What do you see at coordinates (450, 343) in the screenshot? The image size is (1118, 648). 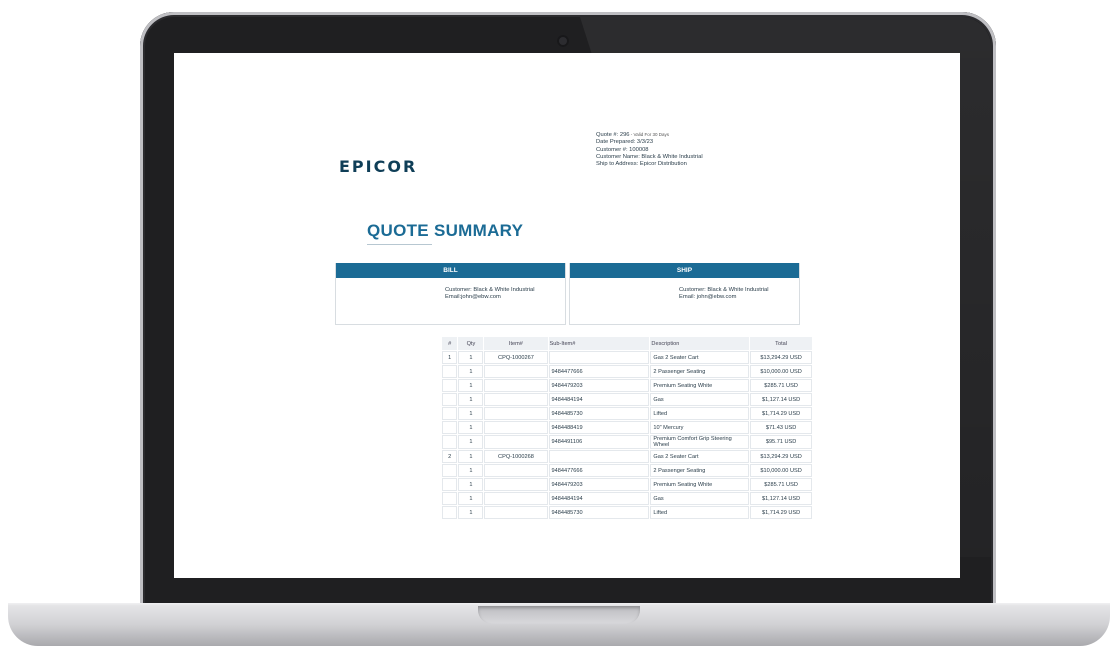 I see `col-number: #` at bounding box center [450, 343].